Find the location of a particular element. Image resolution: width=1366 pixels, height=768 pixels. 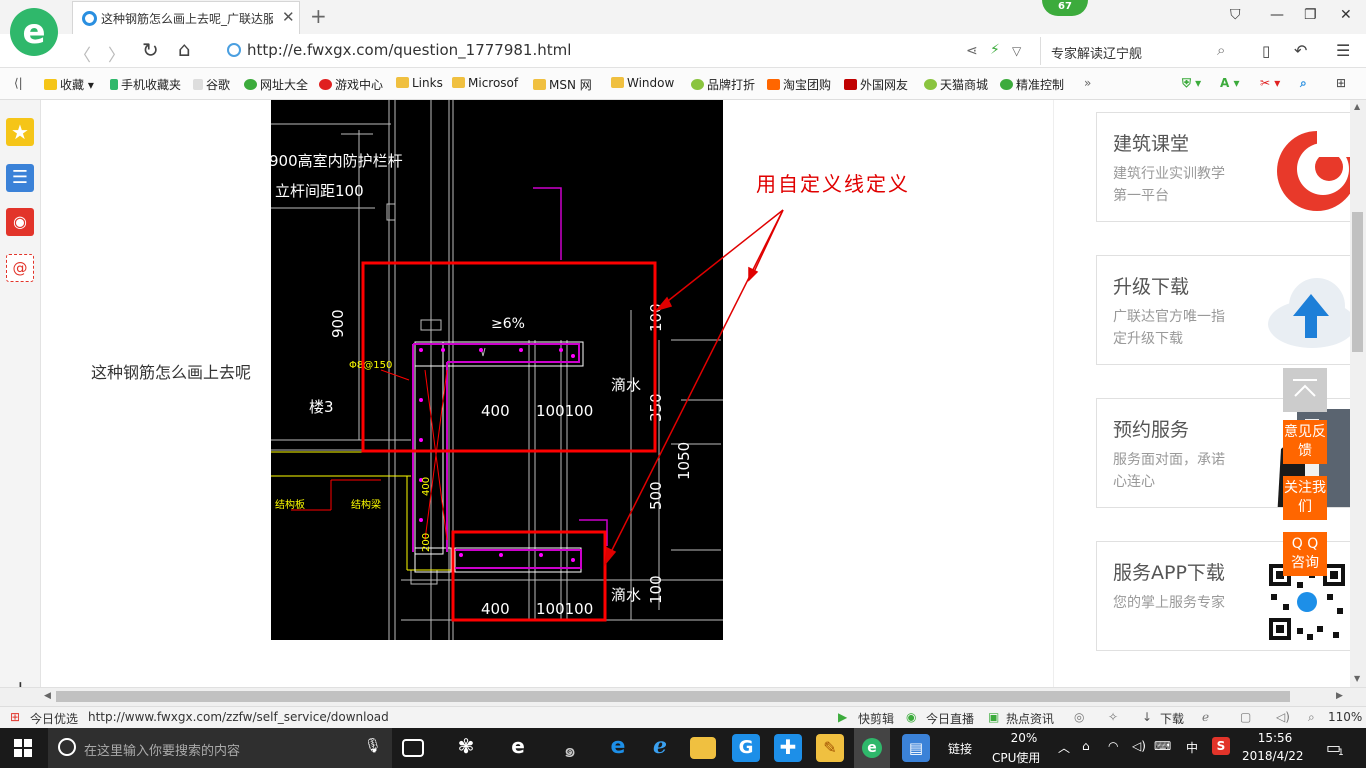

card-building-class: 建筑课堂 建筑行业实训教学第一平台 is located at coordinates (1223, 167).